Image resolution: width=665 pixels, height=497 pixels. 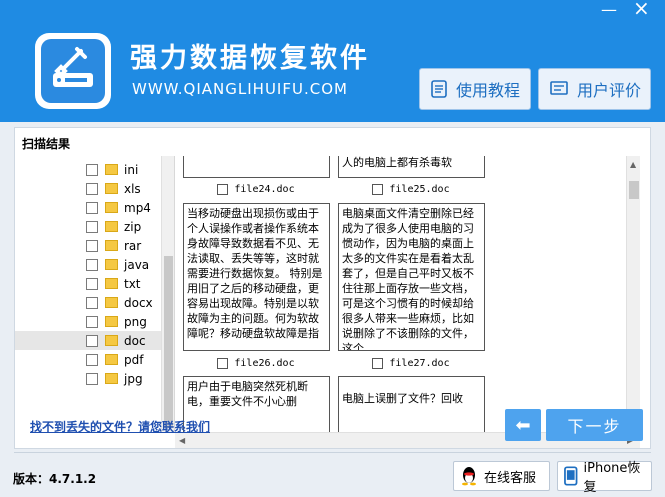 I want to click on hard-drive-icon, so click(x=73, y=67).